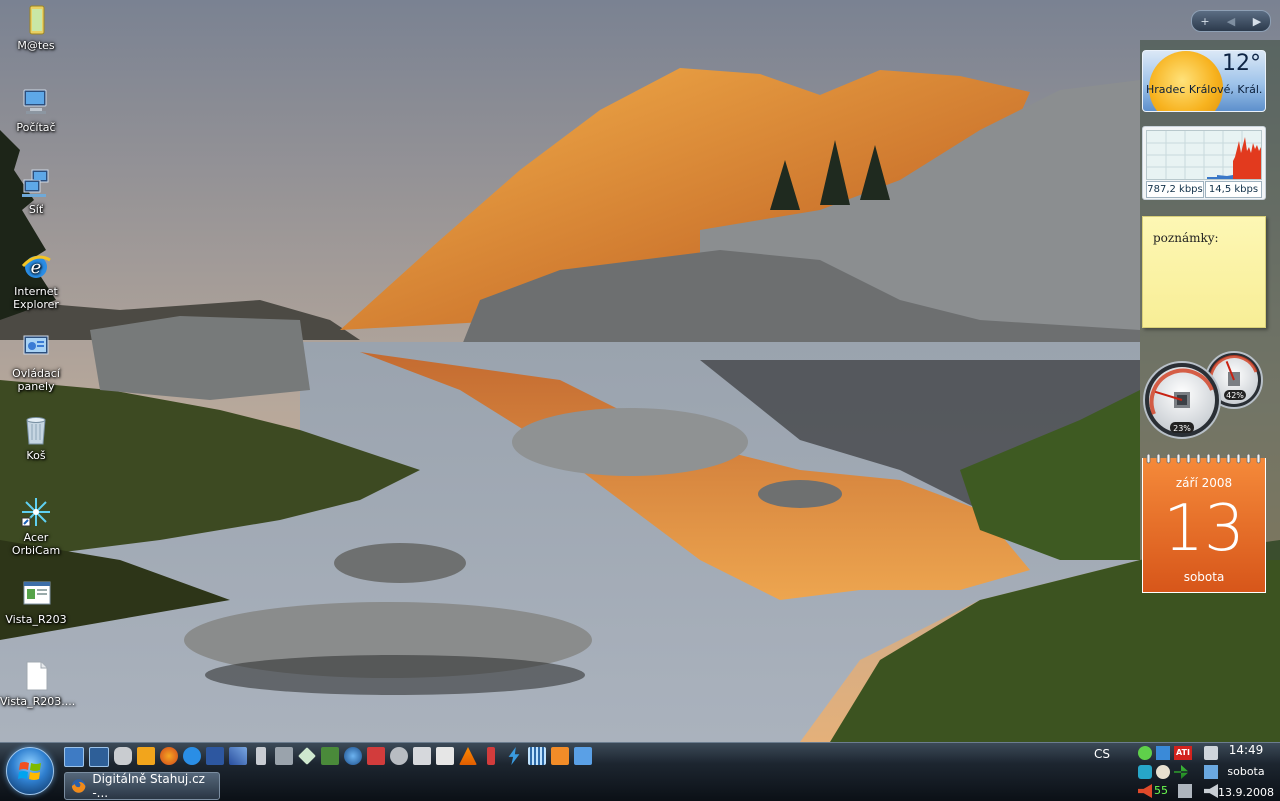 Image resolution: width=1280 pixels, height=801 pixels. What do you see at coordinates (1205, 21) in the screenshot?
I see `add-gadget-button: +` at bounding box center [1205, 21].